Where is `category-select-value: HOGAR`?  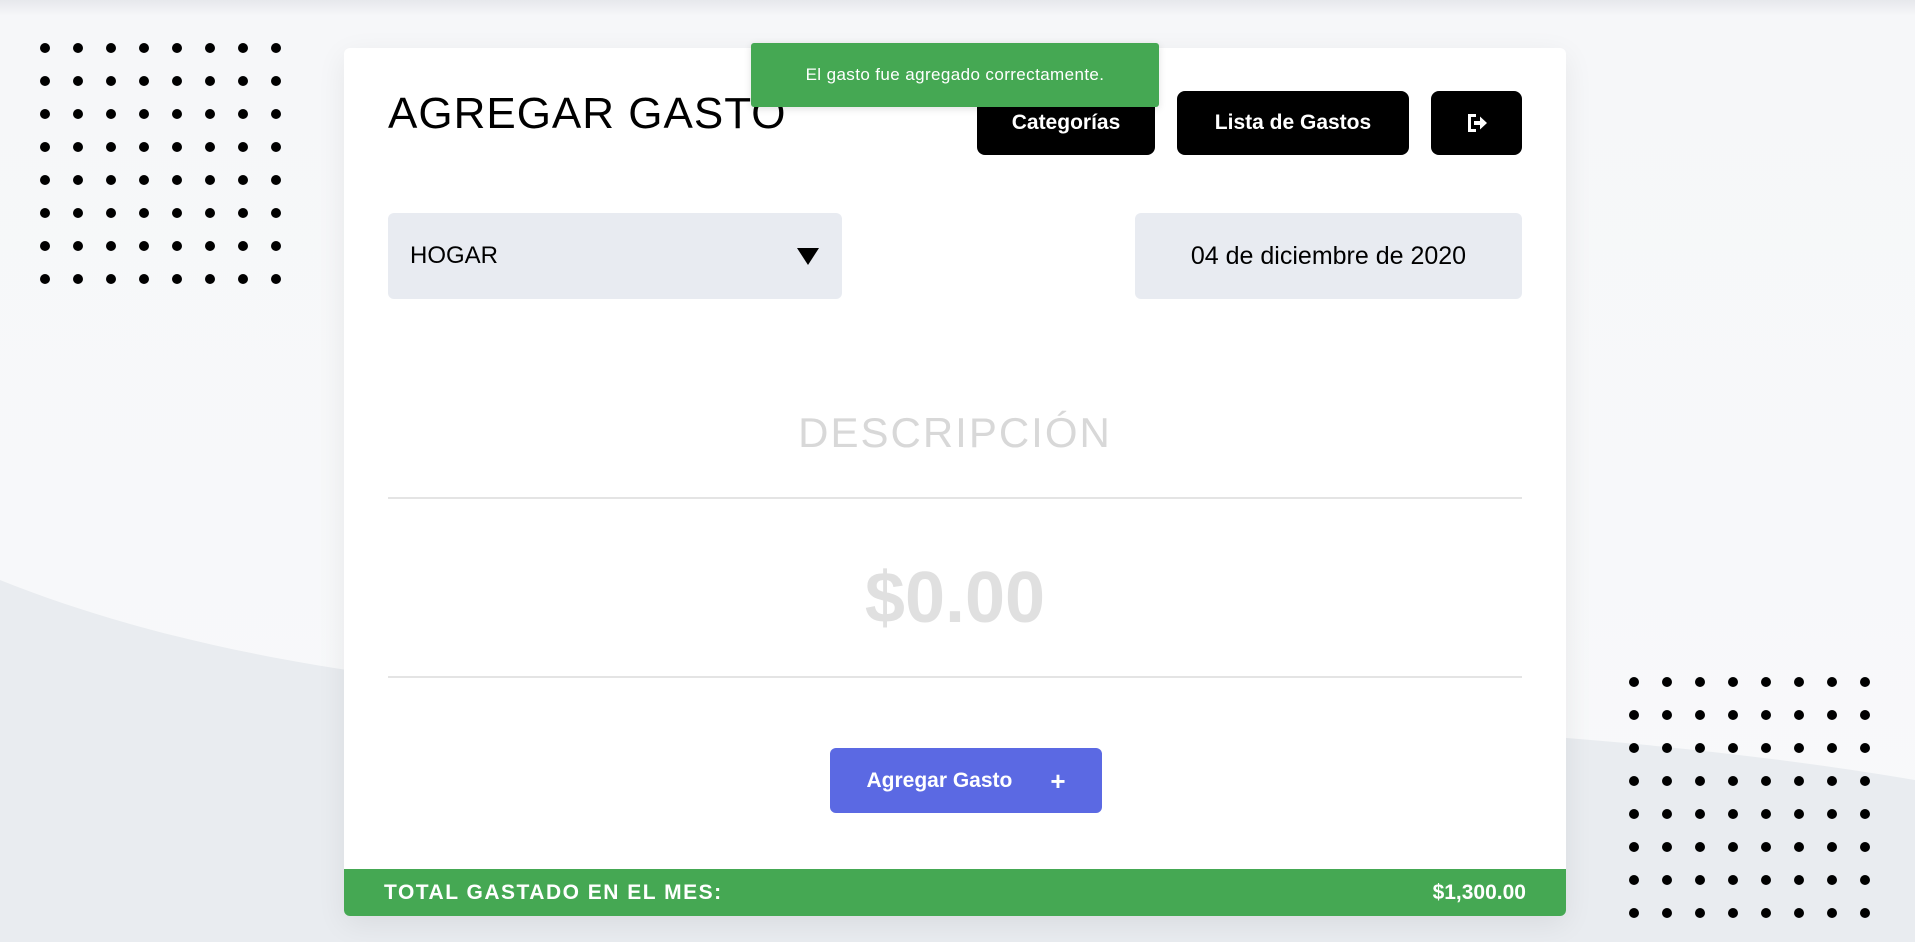 category-select-value: HOGAR is located at coordinates (454, 255).